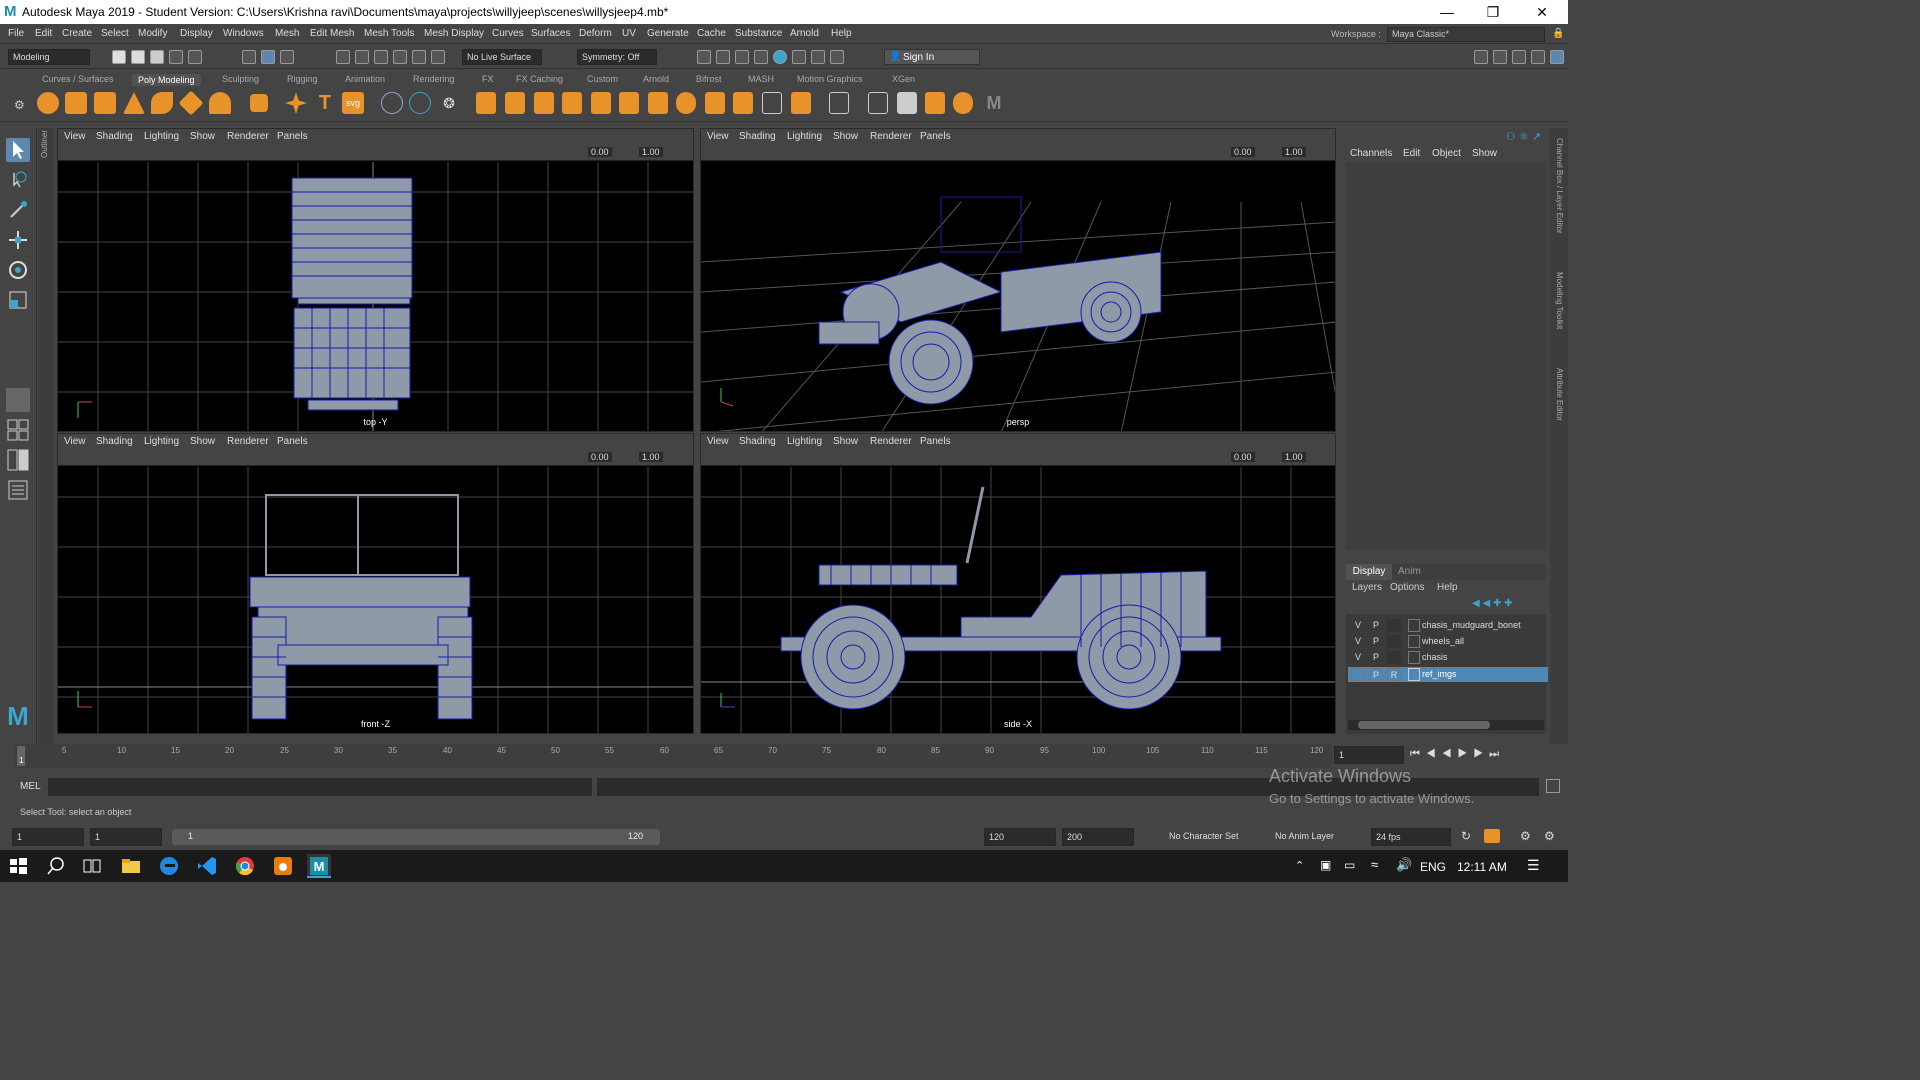 This screenshot has width=1920, height=1080. Describe the element at coordinates (18, 400) in the screenshot. I see `single-perspective-layout-icon` at that location.